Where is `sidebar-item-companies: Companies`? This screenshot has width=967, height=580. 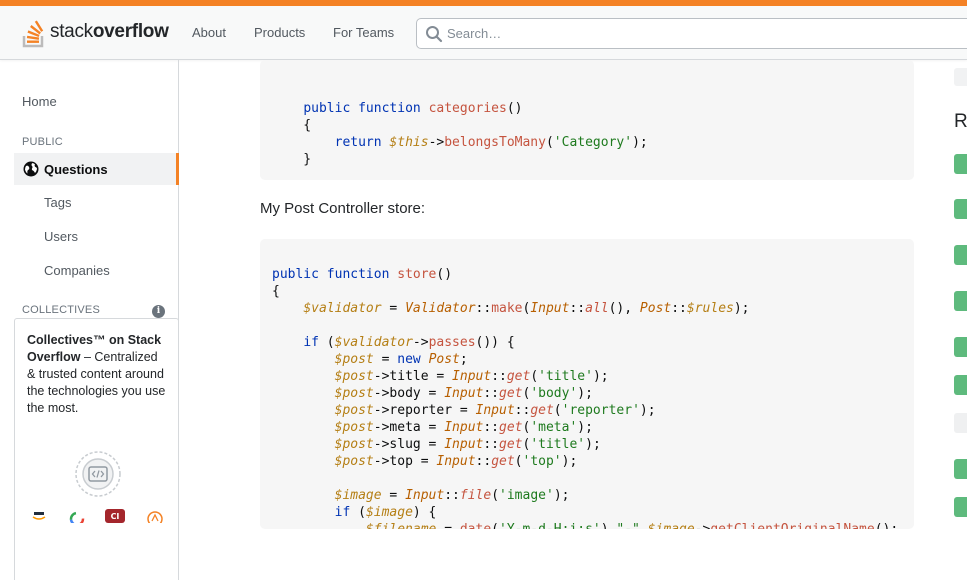 sidebar-item-companies: Companies is located at coordinates (77, 270).